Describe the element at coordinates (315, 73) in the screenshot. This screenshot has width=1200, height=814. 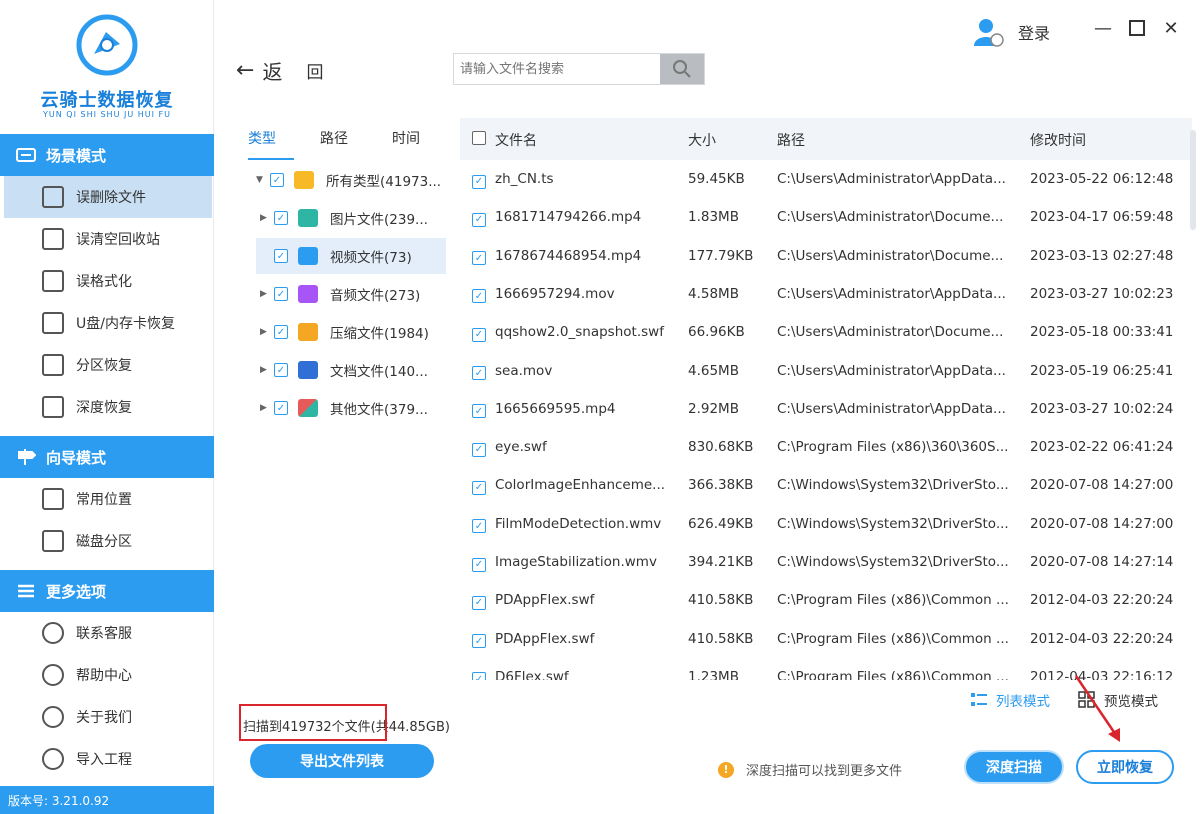
I see `back-label-2: 回` at that location.